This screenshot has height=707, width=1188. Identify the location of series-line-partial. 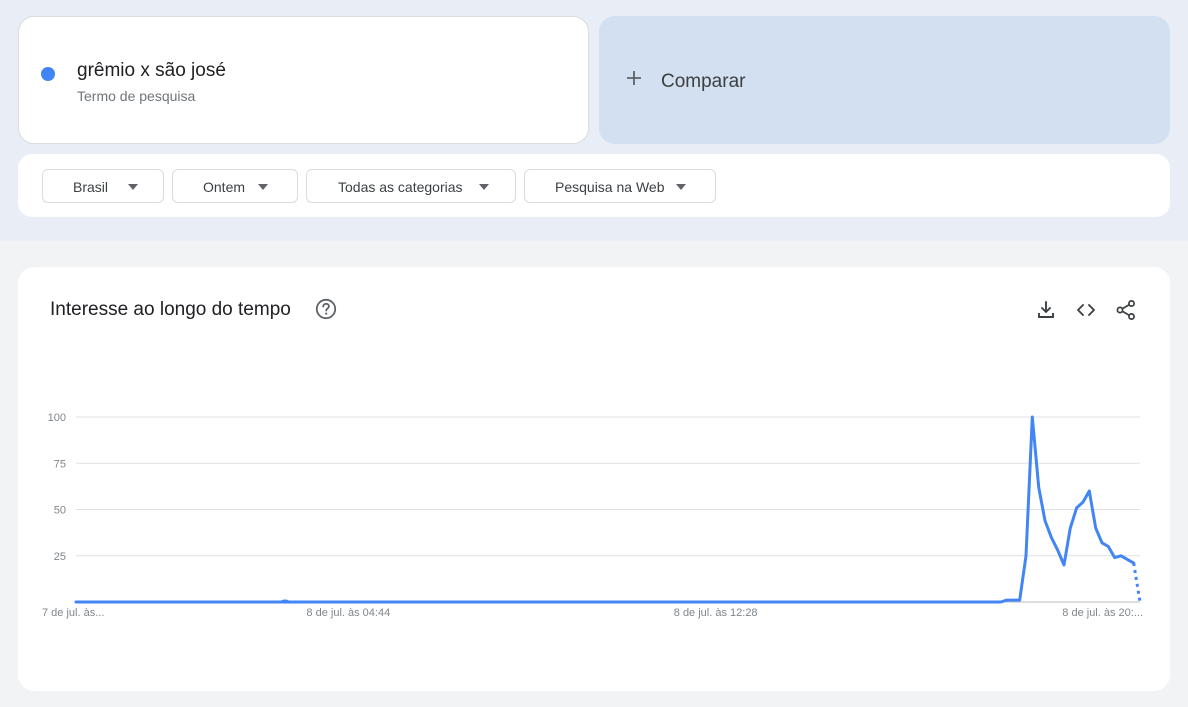
(1137, 582).